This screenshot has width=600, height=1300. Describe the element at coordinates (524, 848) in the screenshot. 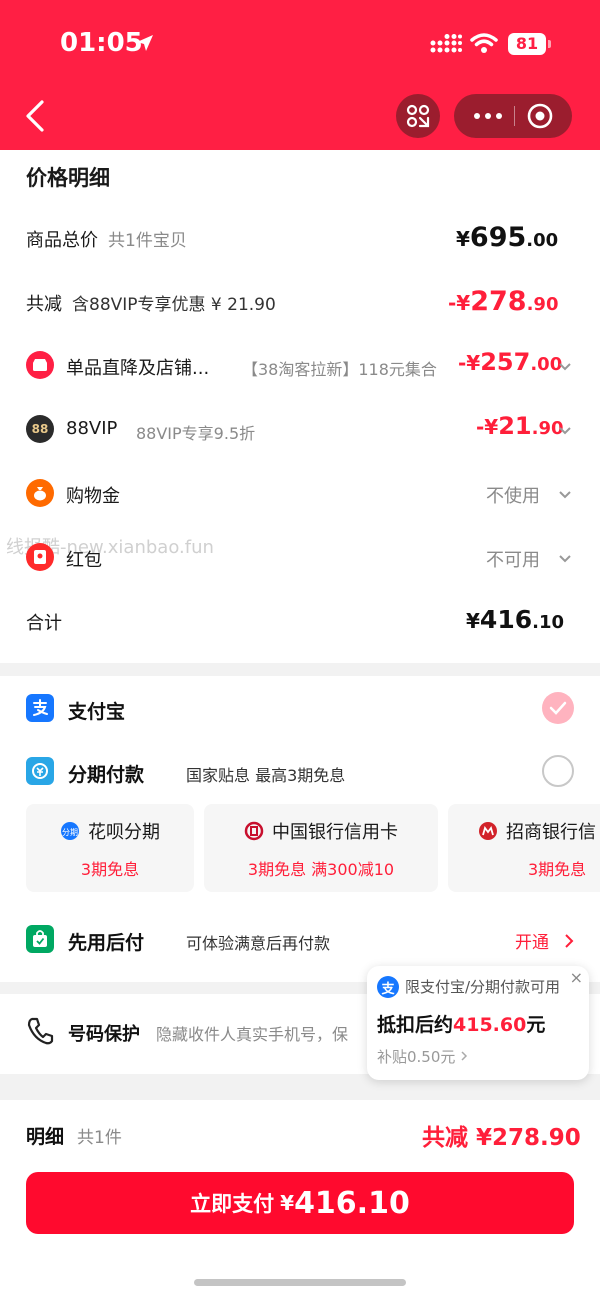

I see `cmb-card: 招商银行信 3期免息` at that location.